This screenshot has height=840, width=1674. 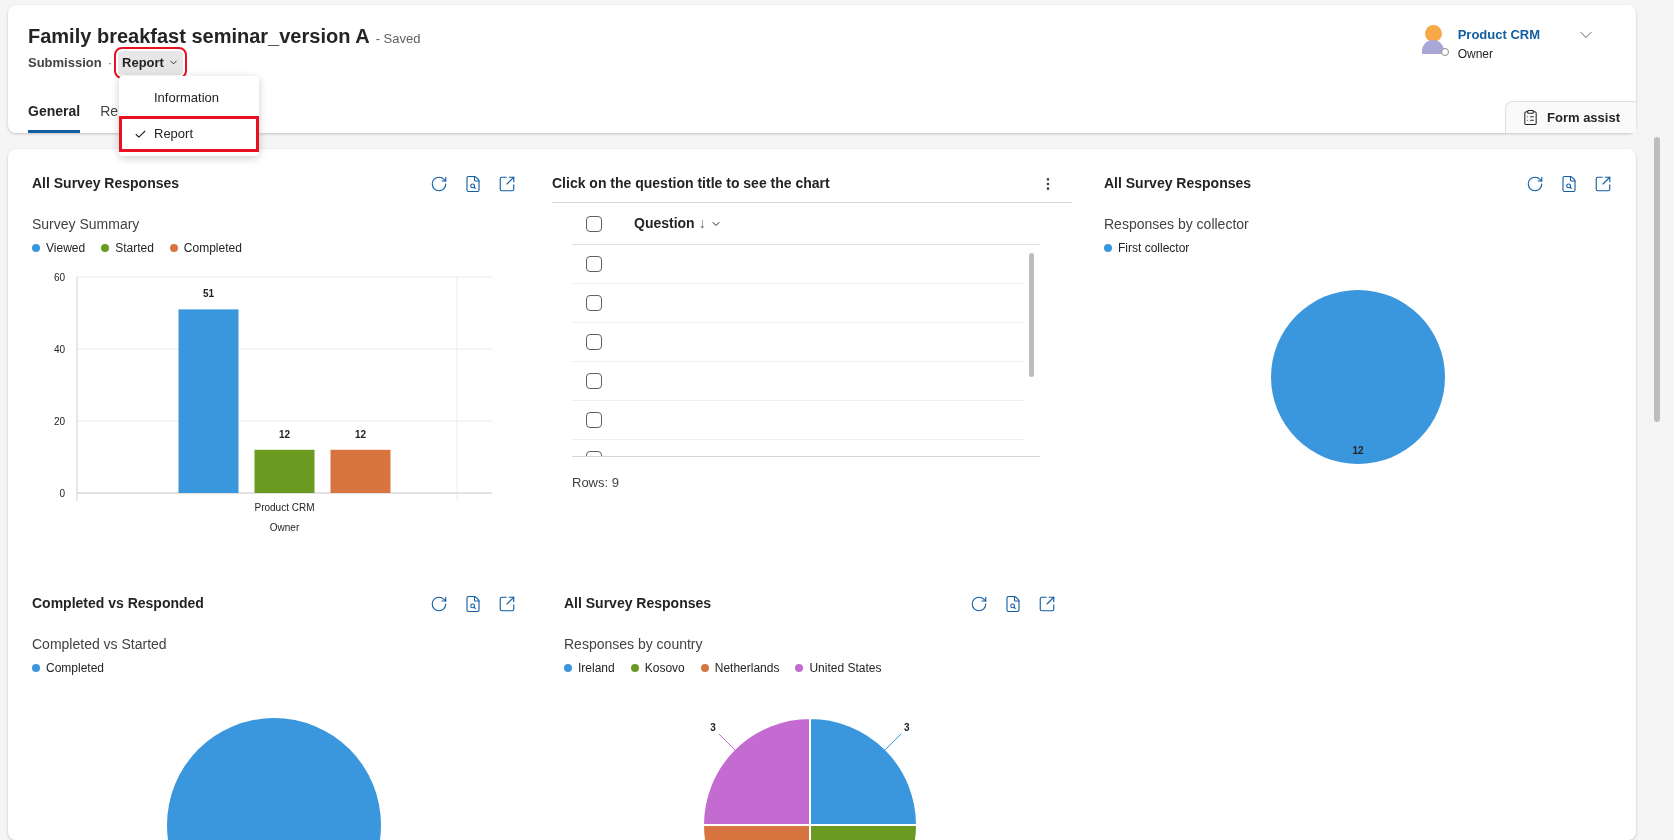 What do you see at coordinates (1475, 54) in the screenshot?
I see `owner-role: Owner` at bounding box center [1475, 54].